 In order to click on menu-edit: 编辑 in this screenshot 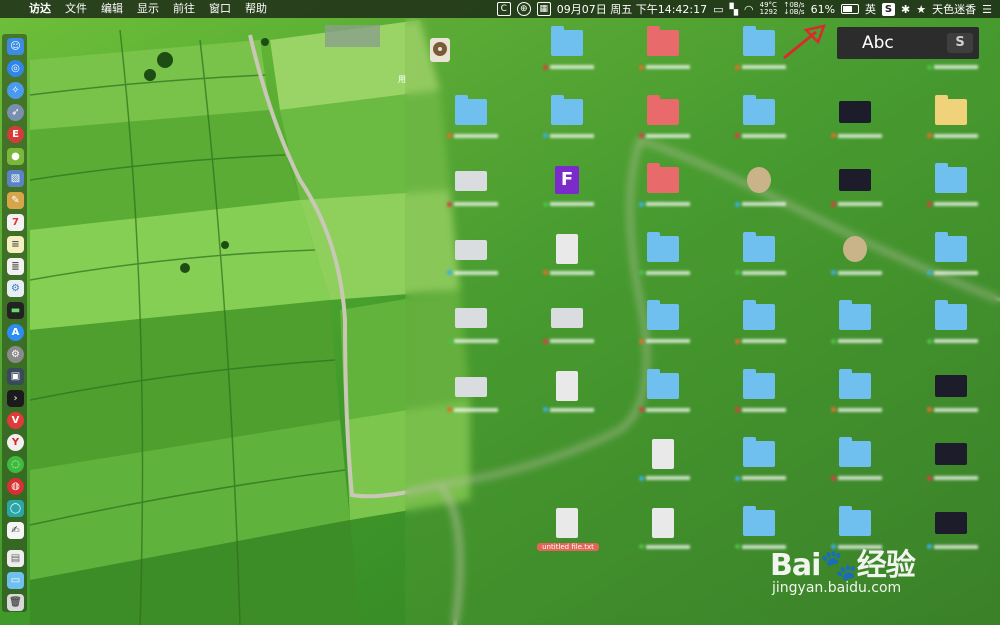, I will do `click(112, 9)`.